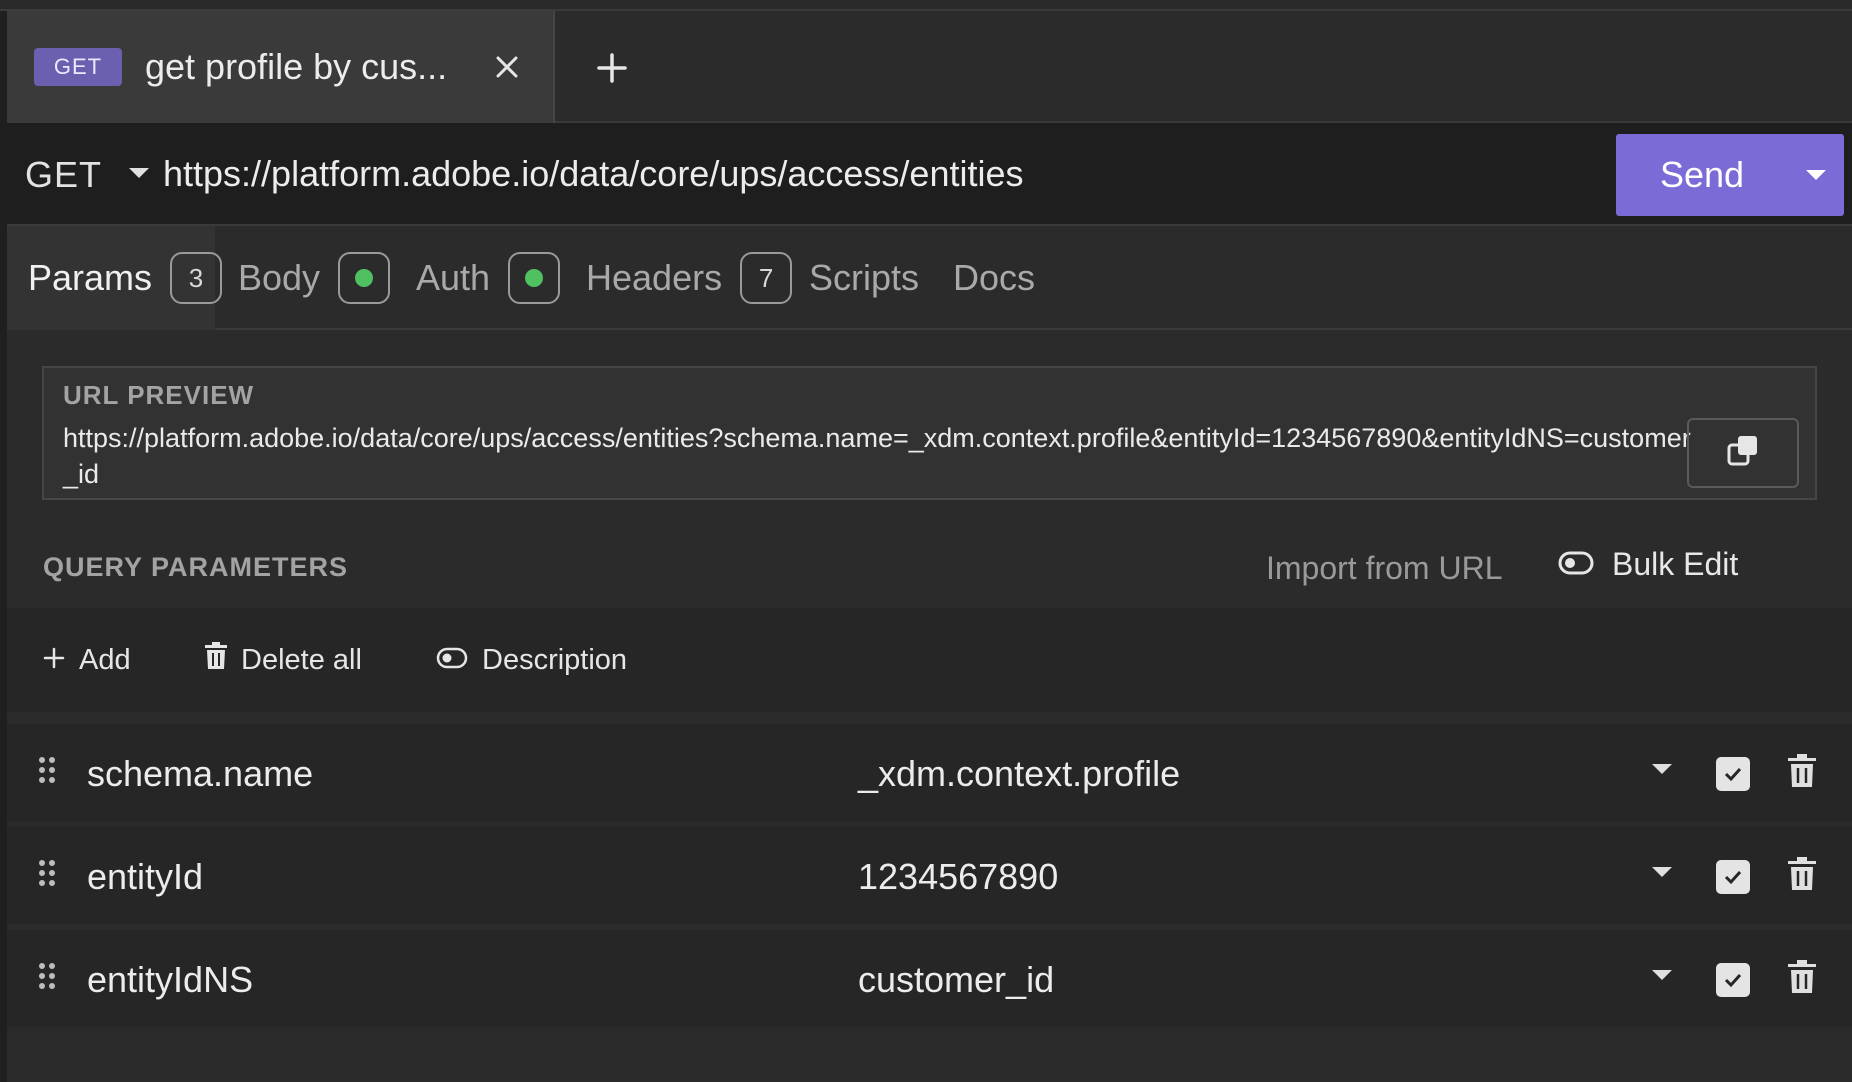 The width and height of the screenshot is (1852, 1082). I want to click on param-key-input: entityIdNS, so click(397, 980).